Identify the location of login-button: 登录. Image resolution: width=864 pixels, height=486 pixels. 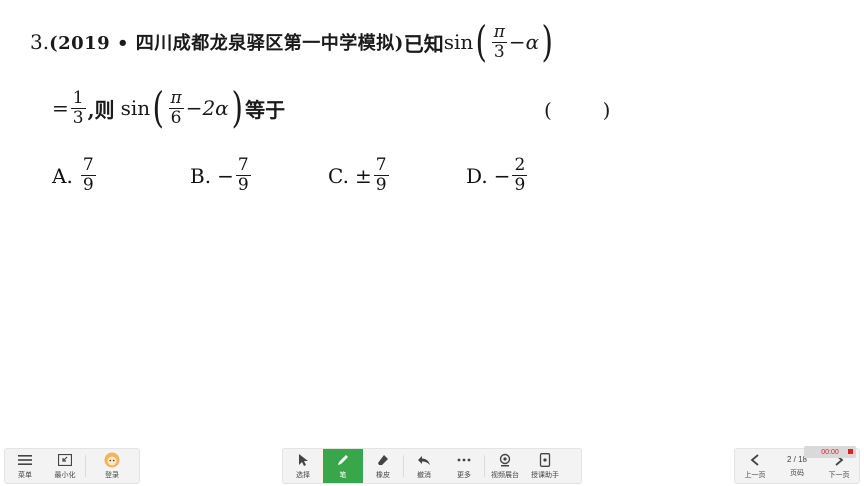
(112, 466).